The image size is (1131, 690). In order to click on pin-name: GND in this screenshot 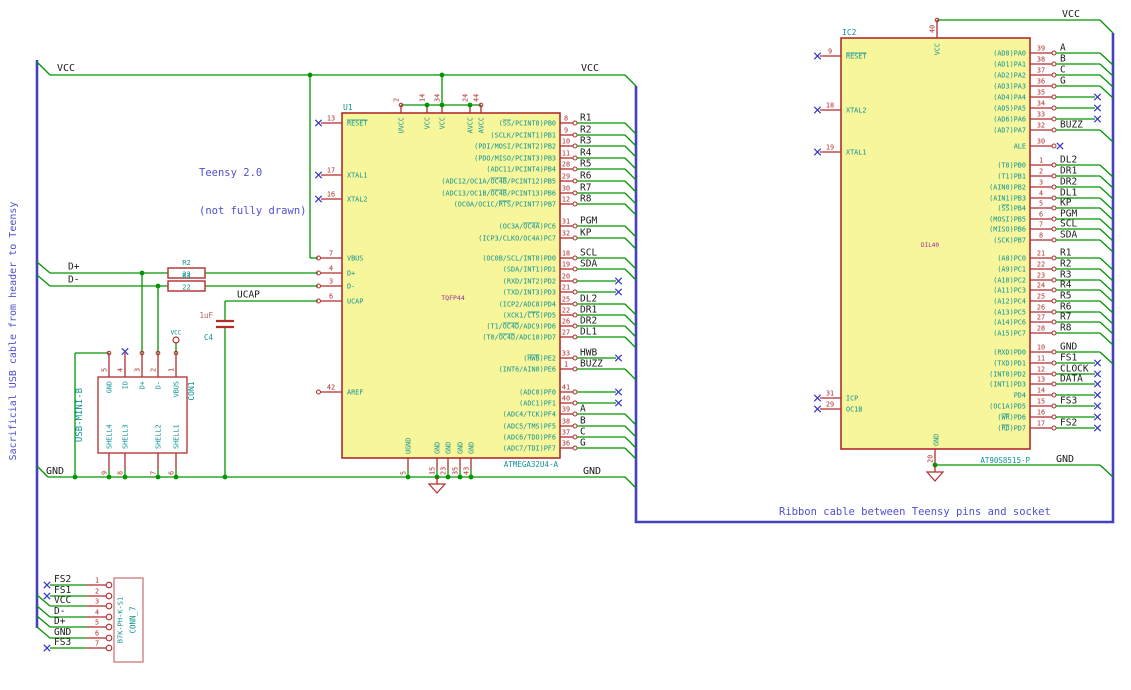, I will do `click(937, 440)`.